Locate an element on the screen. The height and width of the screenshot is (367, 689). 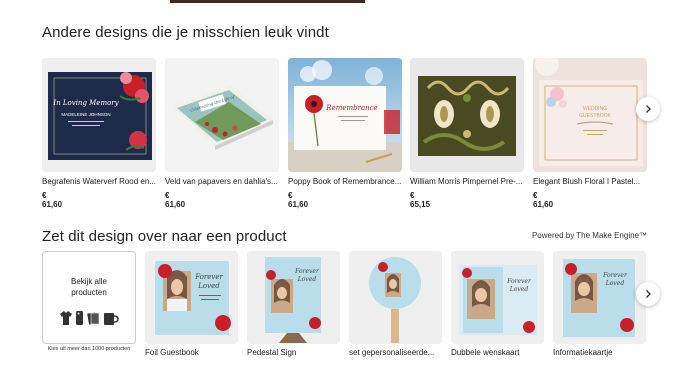
product-thumbnail: Celebrating the Life of is located at coordinates (222, 115).